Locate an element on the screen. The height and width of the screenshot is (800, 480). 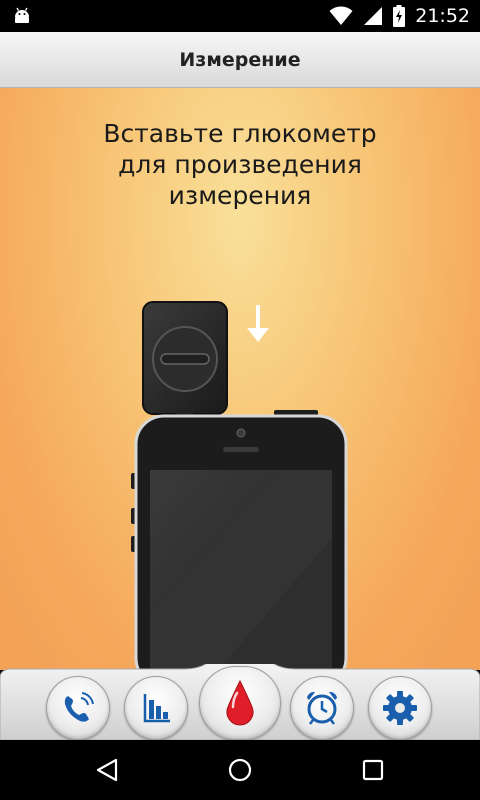
settings-gear-icon is located at coordinates (400, 708).